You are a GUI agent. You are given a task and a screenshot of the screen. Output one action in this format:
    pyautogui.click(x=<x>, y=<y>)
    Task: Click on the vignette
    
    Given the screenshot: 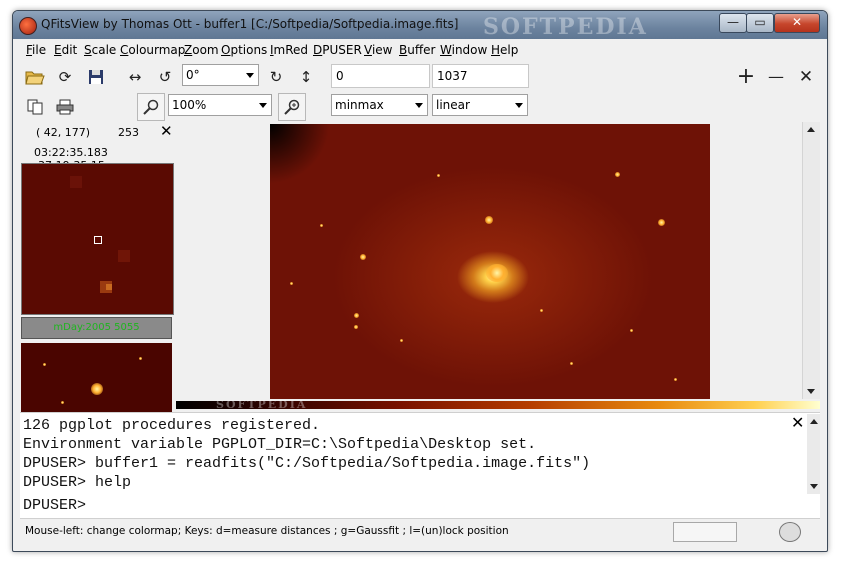 What is the action you would take?
    pyautogui.click(x=300, y=154)
    